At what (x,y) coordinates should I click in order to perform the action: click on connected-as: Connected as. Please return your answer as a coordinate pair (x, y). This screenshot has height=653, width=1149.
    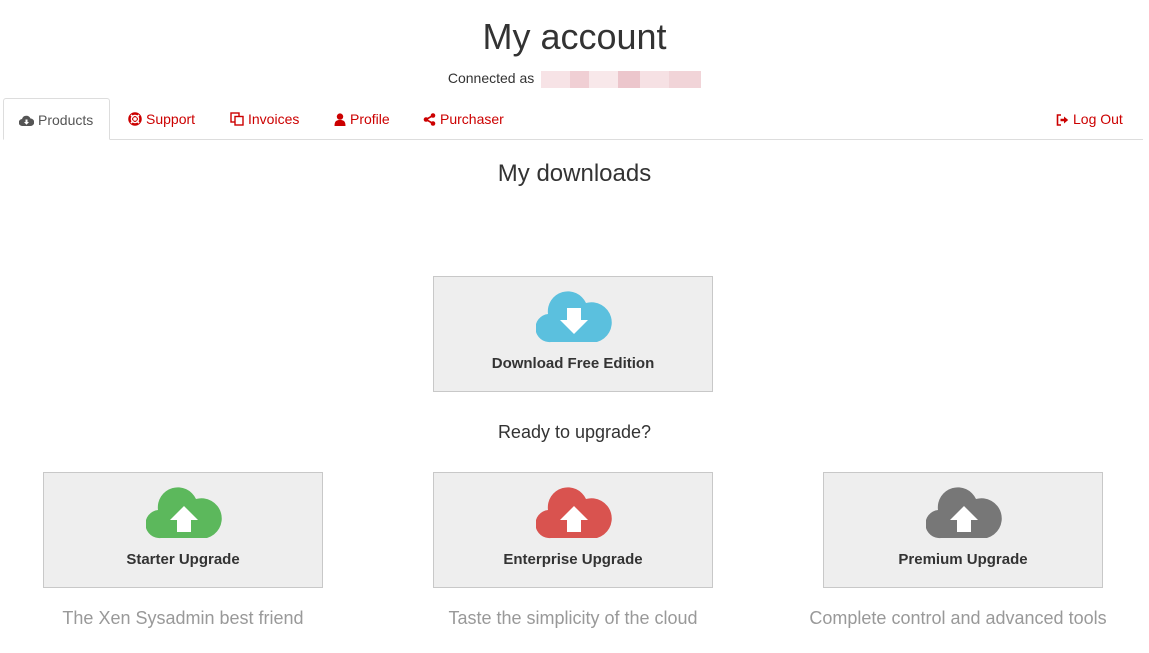
    Looking at the image, I should click on (574, 79).